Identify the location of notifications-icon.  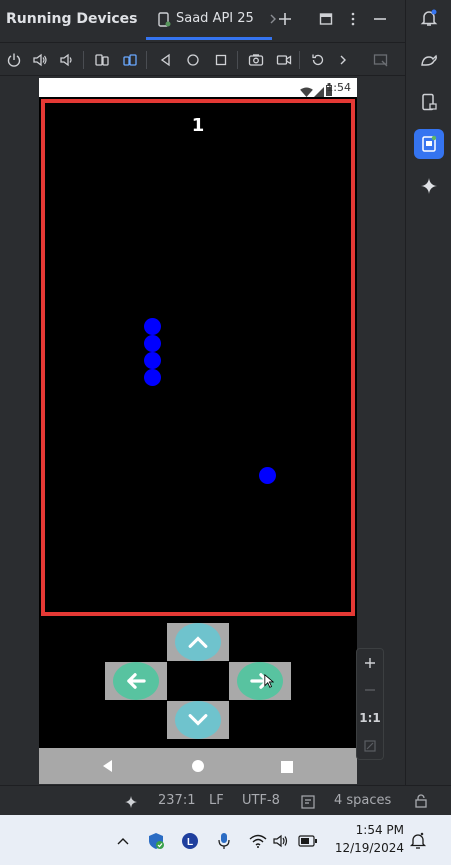
(429, 18).